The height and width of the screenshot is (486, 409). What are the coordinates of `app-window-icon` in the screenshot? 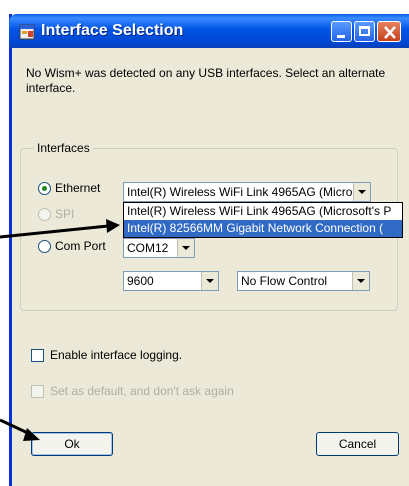 It's located at (27, 32).